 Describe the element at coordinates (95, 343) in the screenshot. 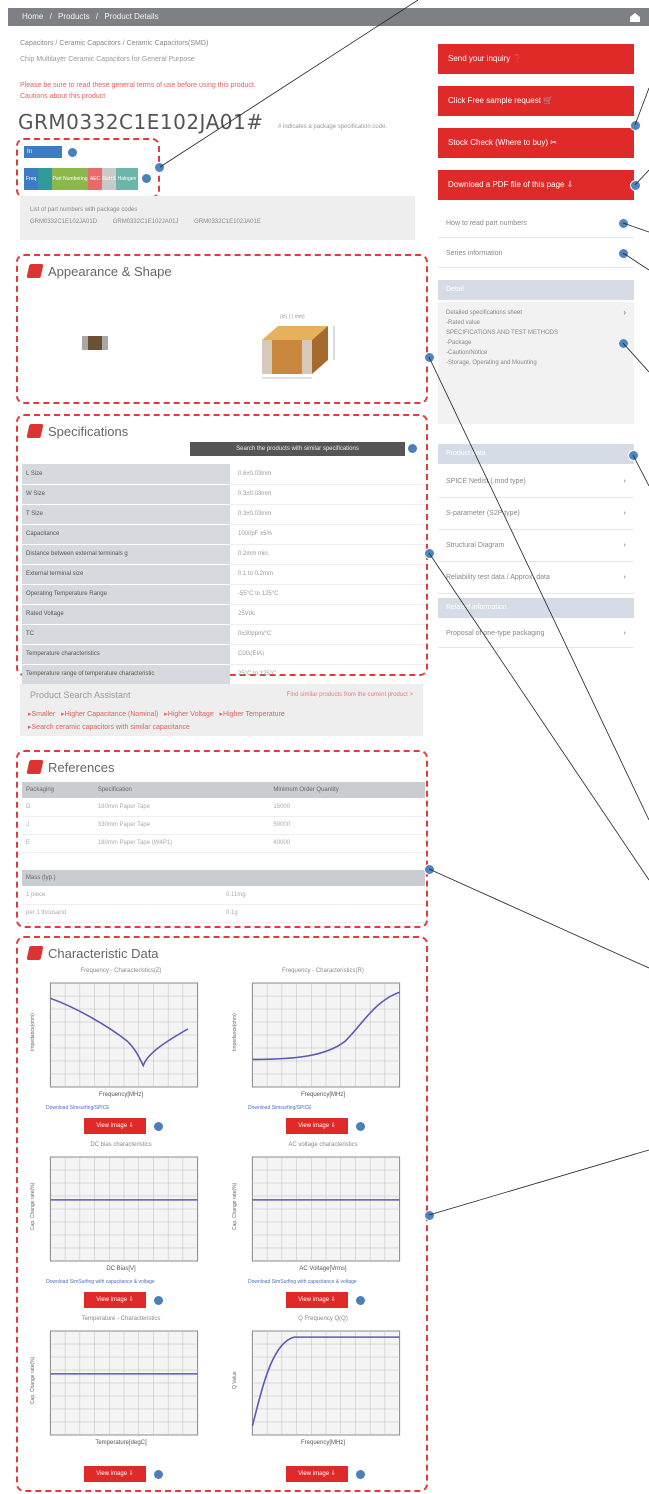

I see `chip-photo` at that location.